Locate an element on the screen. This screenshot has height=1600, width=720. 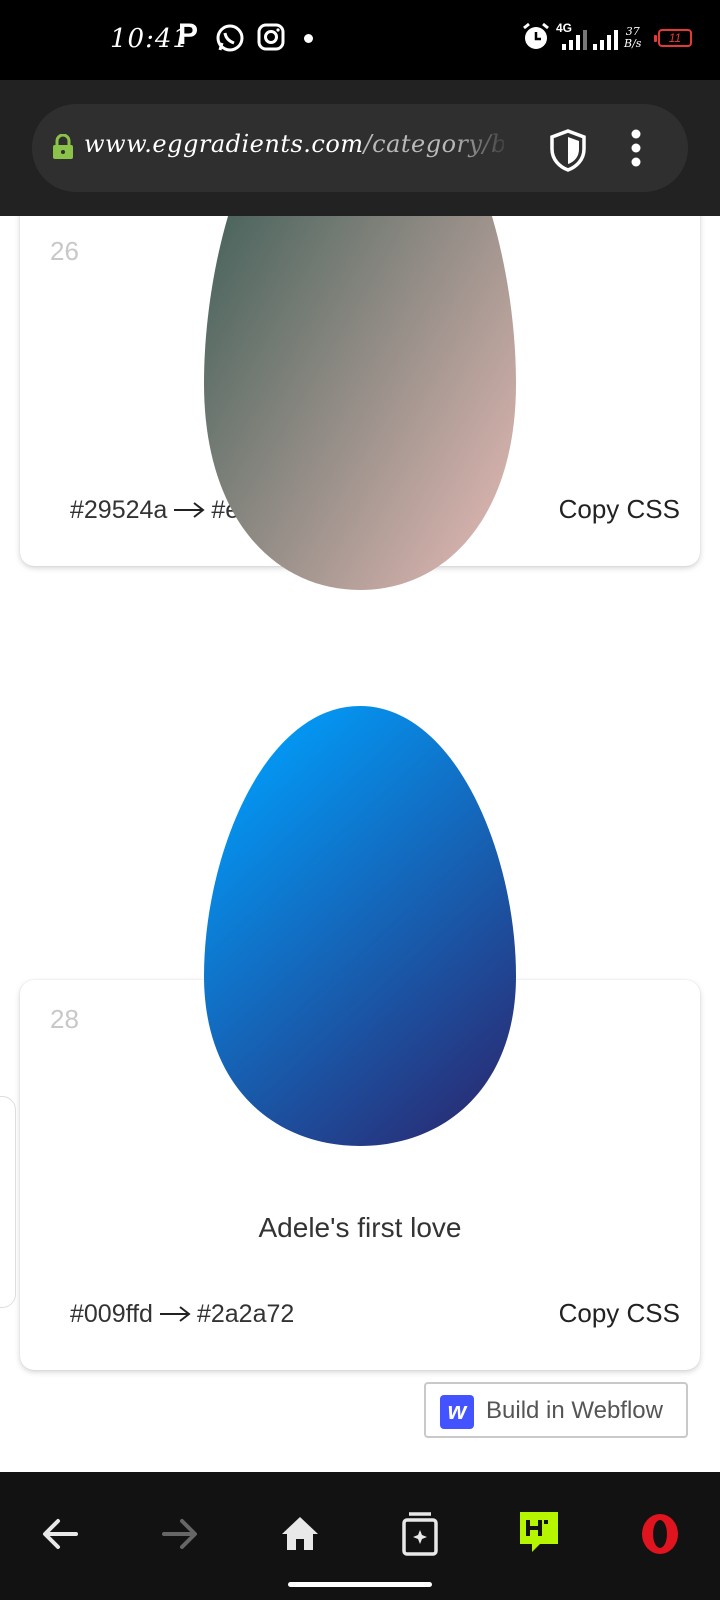
instagram-icon is located at coordinates (271, 39).